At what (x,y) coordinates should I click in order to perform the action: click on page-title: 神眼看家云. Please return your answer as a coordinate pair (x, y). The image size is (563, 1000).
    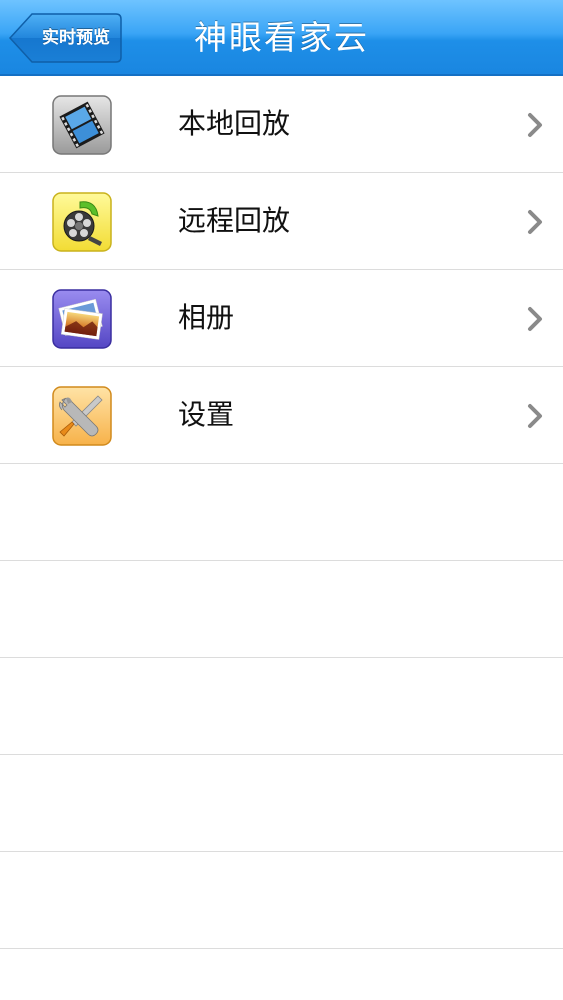
    Looking at the image, I should click on (281, 37).